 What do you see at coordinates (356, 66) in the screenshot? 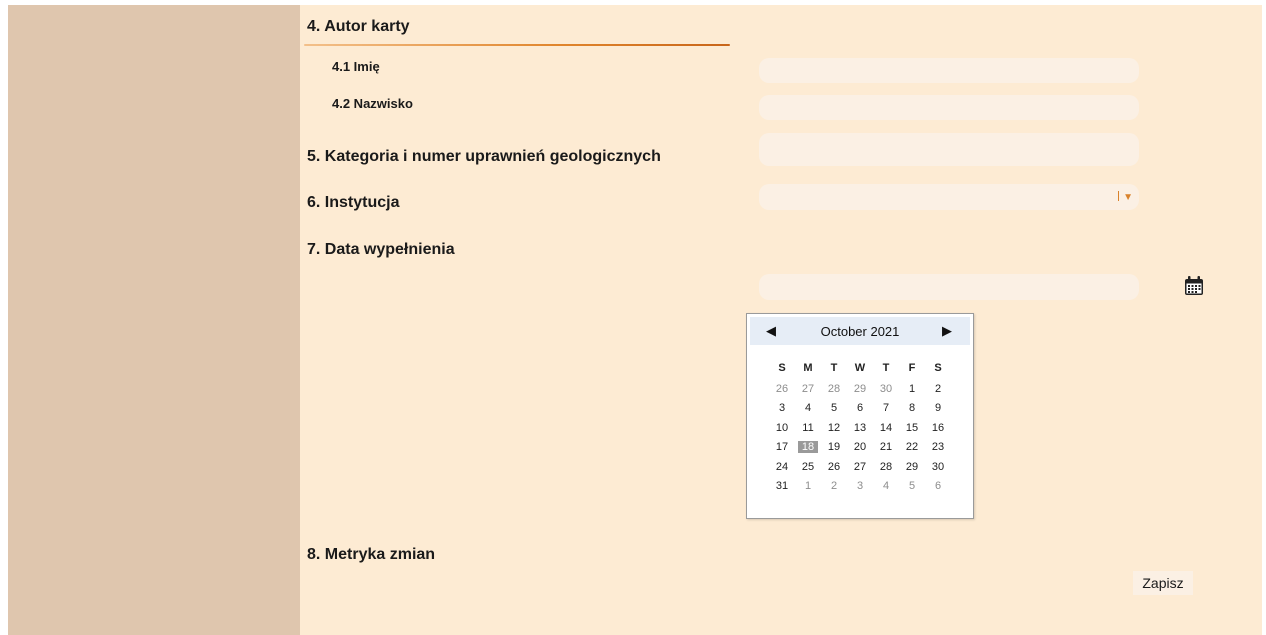
I see `first-name-label: 4.1 Imię` at bounding box center [356, 66].